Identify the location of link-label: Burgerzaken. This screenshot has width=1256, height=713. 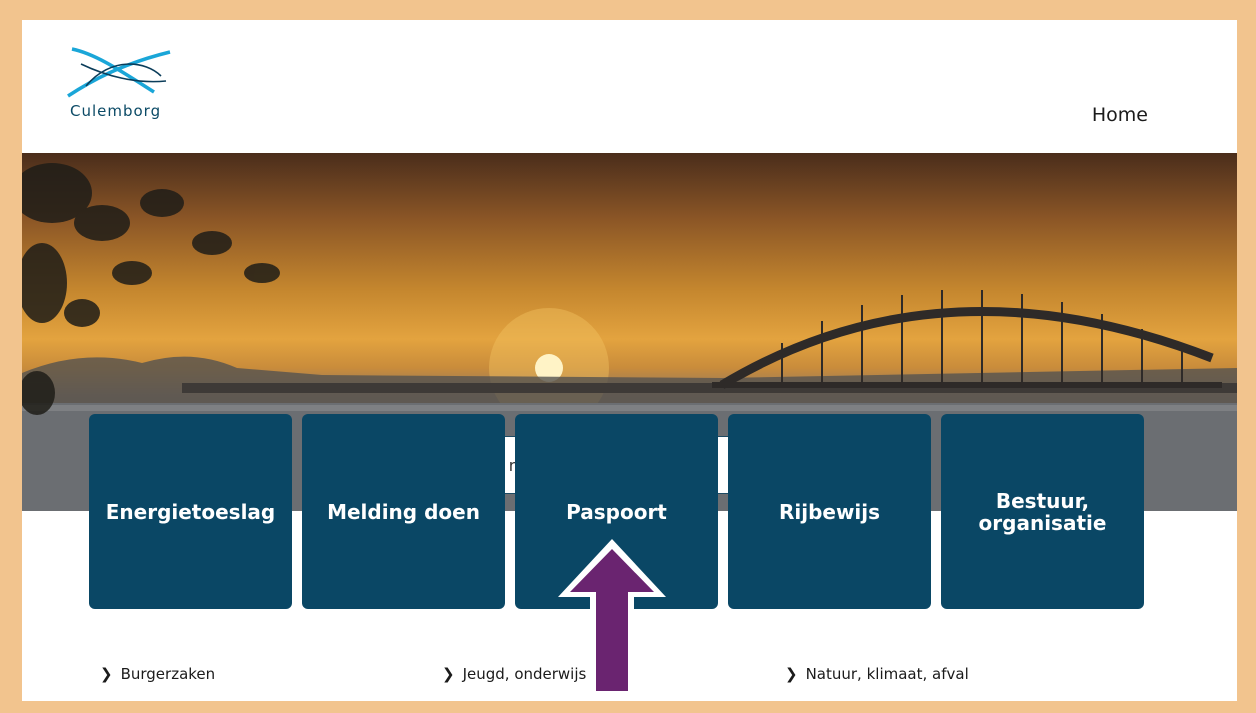
(168, 674).